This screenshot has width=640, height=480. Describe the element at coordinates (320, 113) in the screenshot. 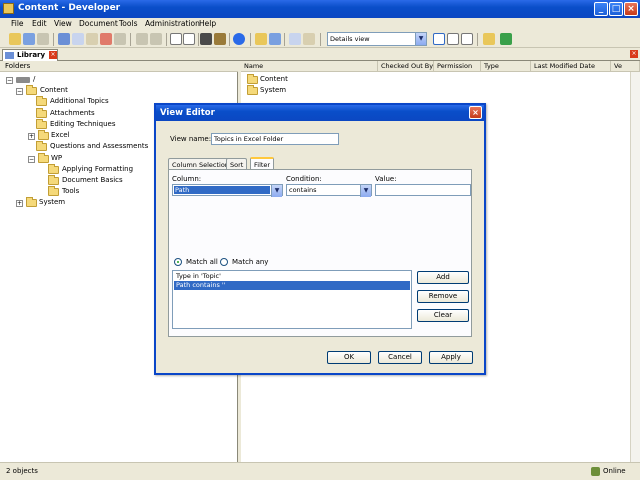

I see `dialog-title-bar: View Editor ×` at that location.